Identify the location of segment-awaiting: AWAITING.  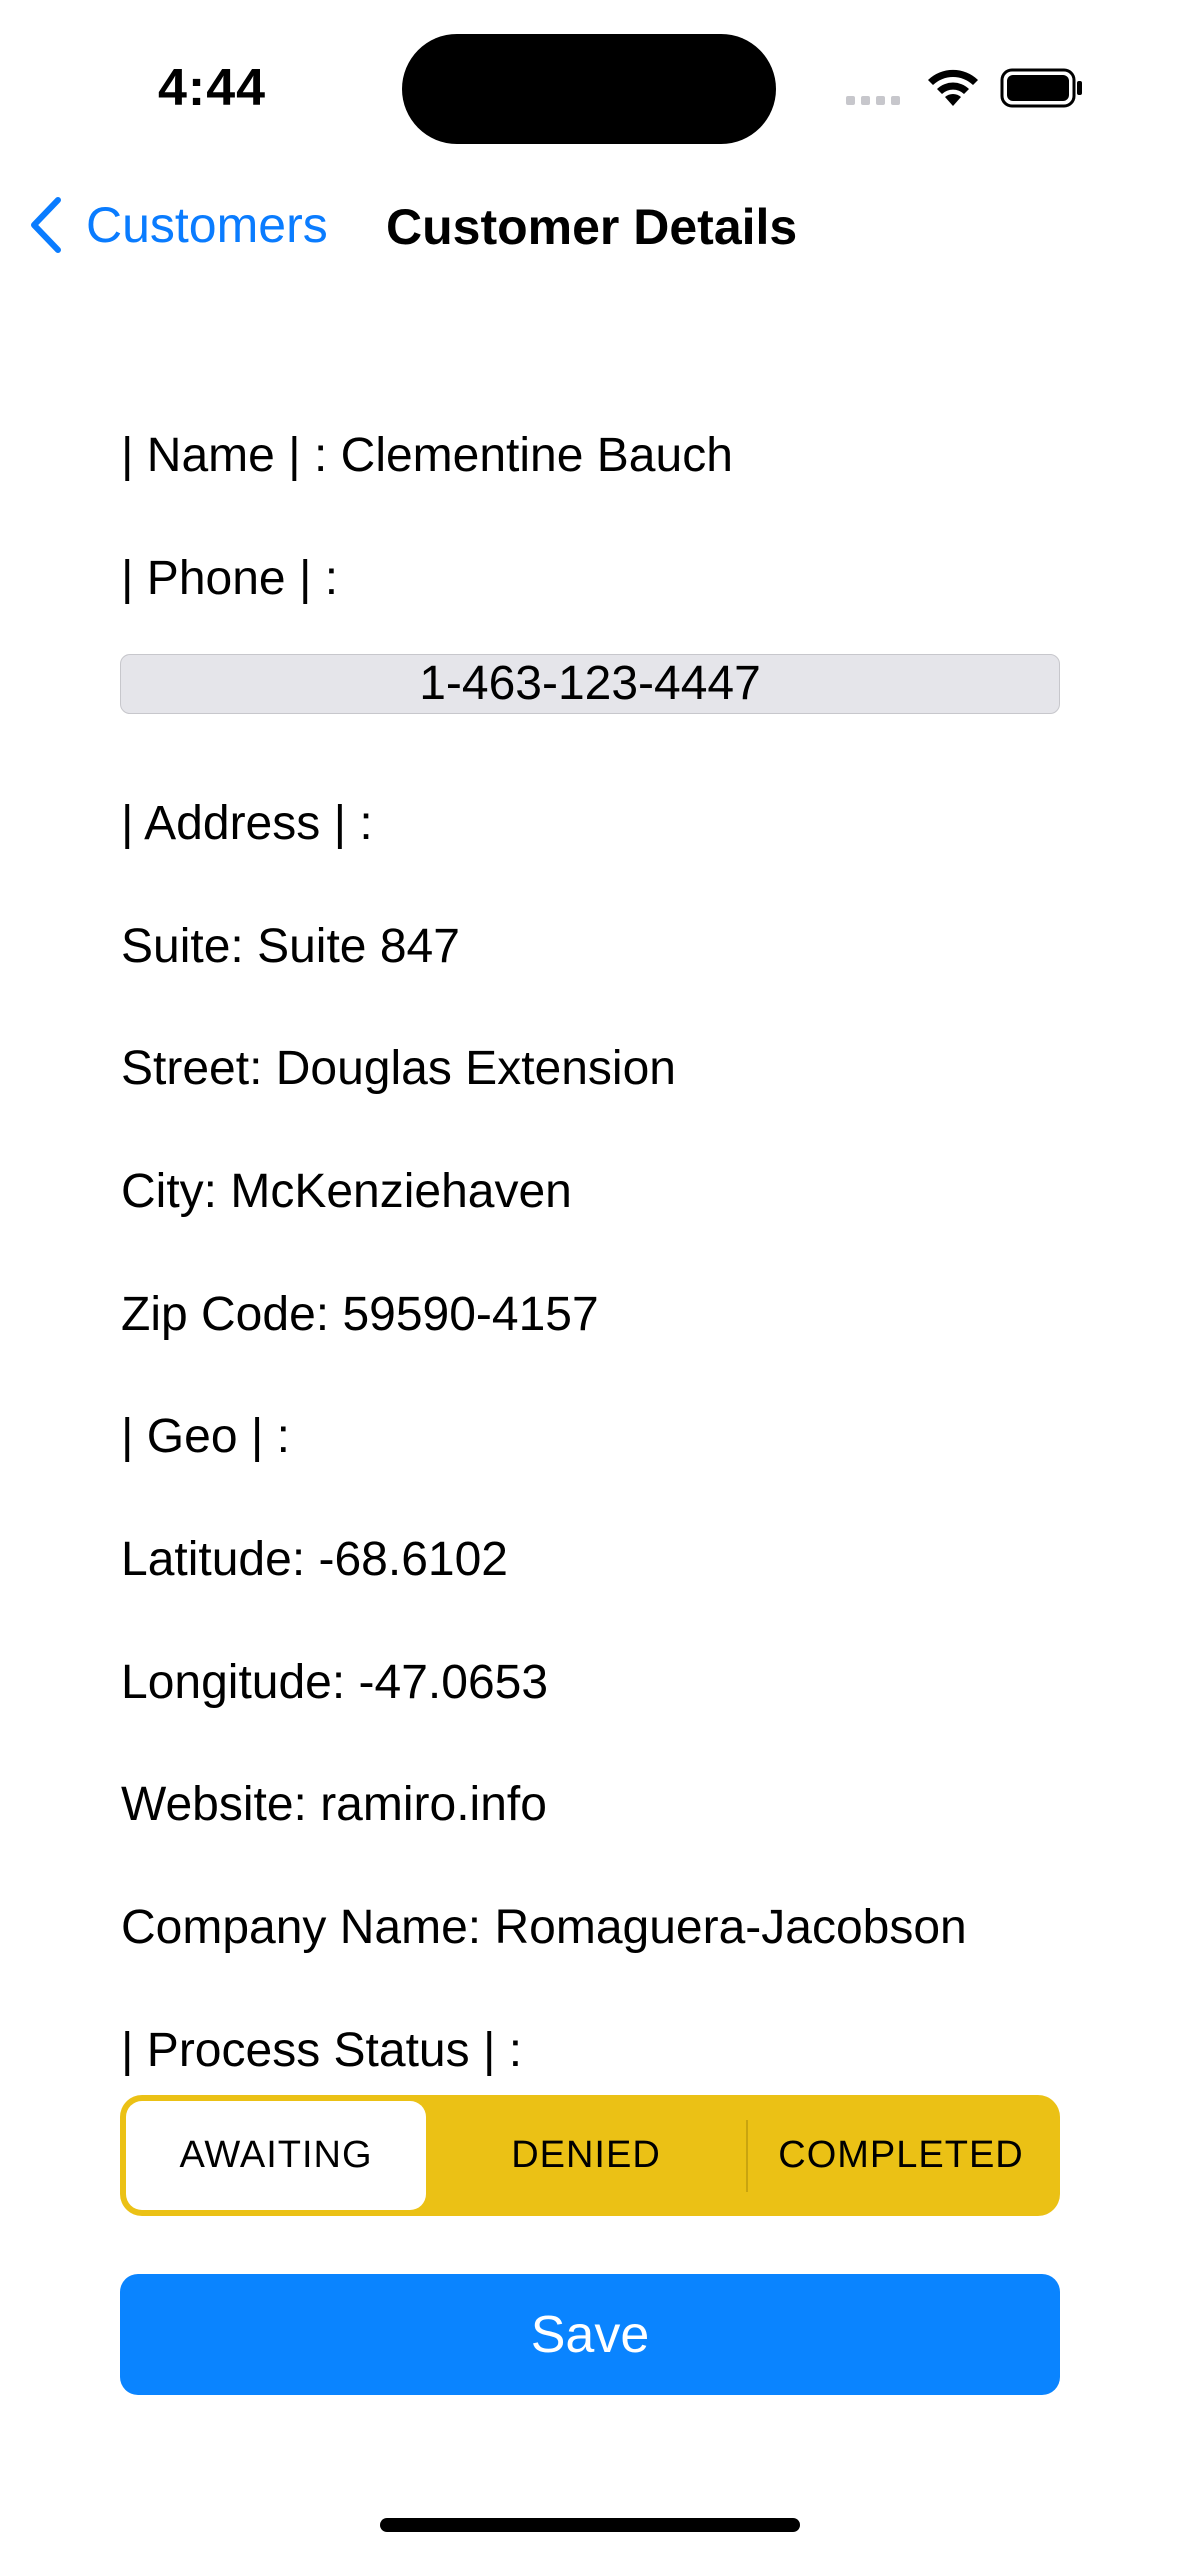
(276, 2155).